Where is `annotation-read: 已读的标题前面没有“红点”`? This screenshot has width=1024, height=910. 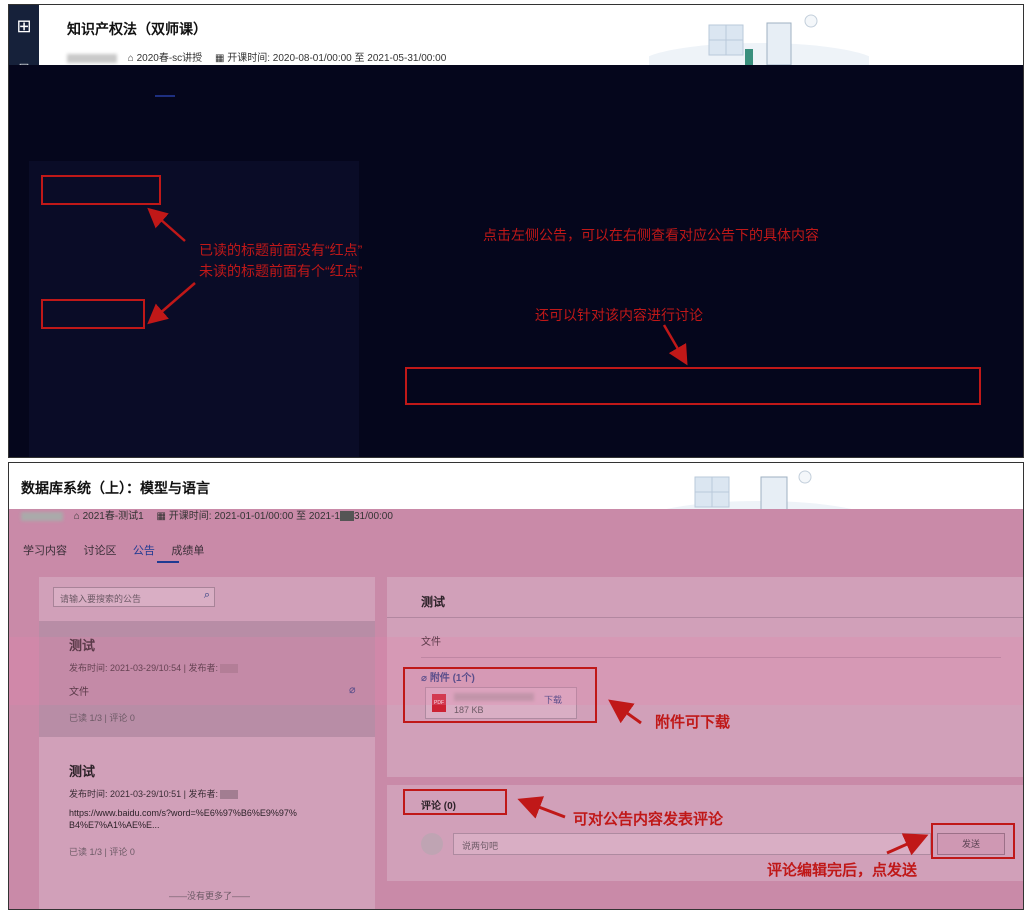 annotation-read: 已读的标题前面没有“红点” is located at coordinates (281, 250).